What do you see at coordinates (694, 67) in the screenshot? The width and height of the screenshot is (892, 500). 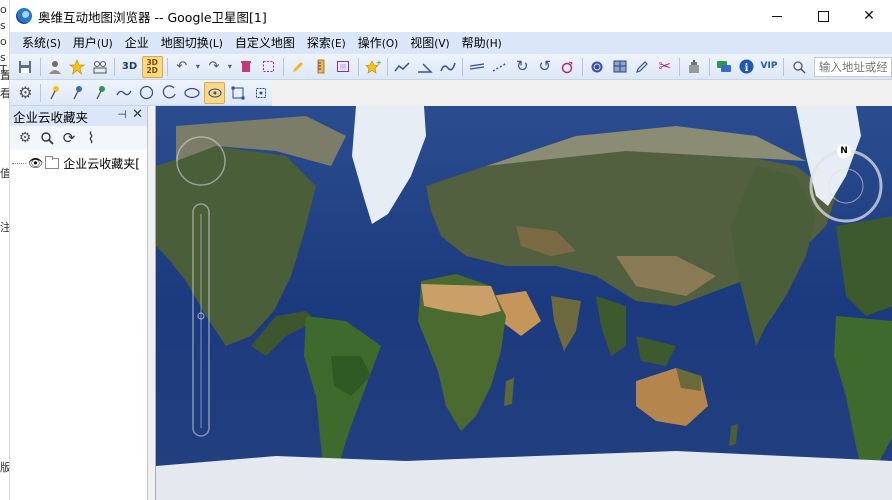 I see `landmark-icon` at bounding box center [694, 67].